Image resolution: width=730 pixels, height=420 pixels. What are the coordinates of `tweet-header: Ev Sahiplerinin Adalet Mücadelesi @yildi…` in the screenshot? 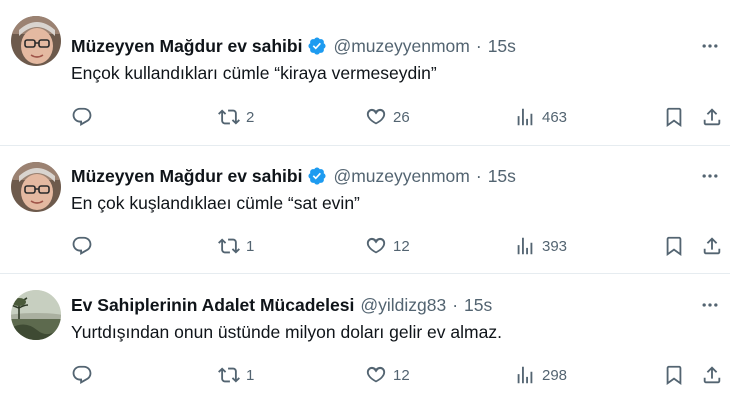 It's located at (281, 305).